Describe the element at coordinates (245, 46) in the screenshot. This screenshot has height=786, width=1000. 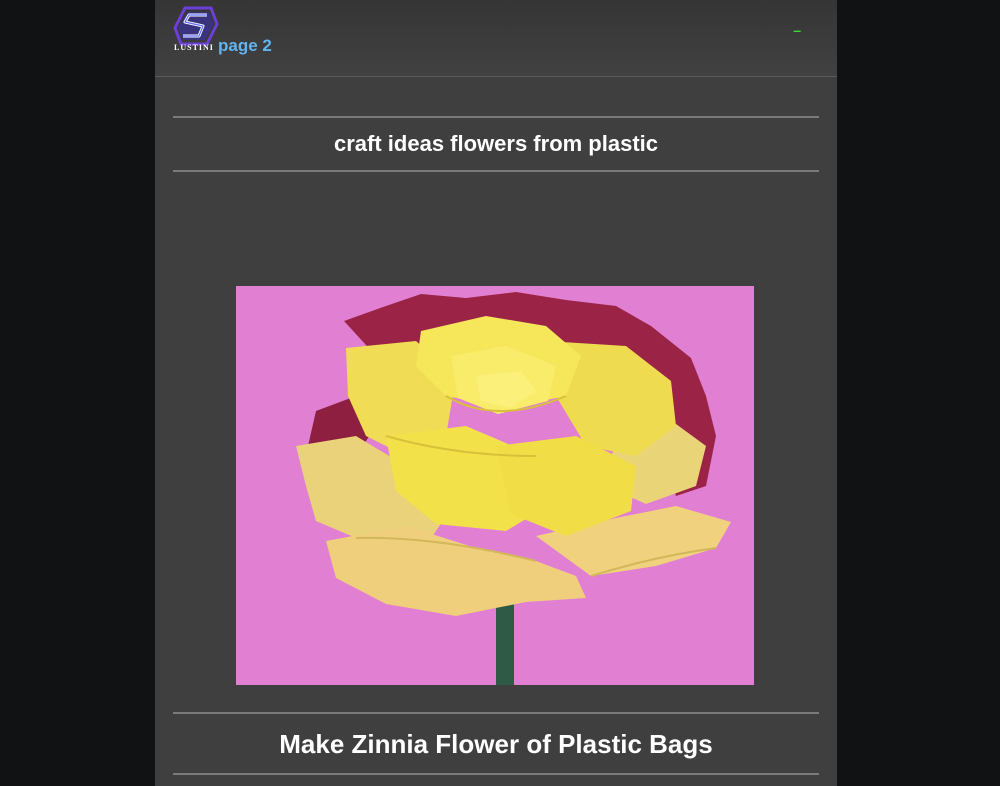
I see `page-2-link: page 2` at that location.